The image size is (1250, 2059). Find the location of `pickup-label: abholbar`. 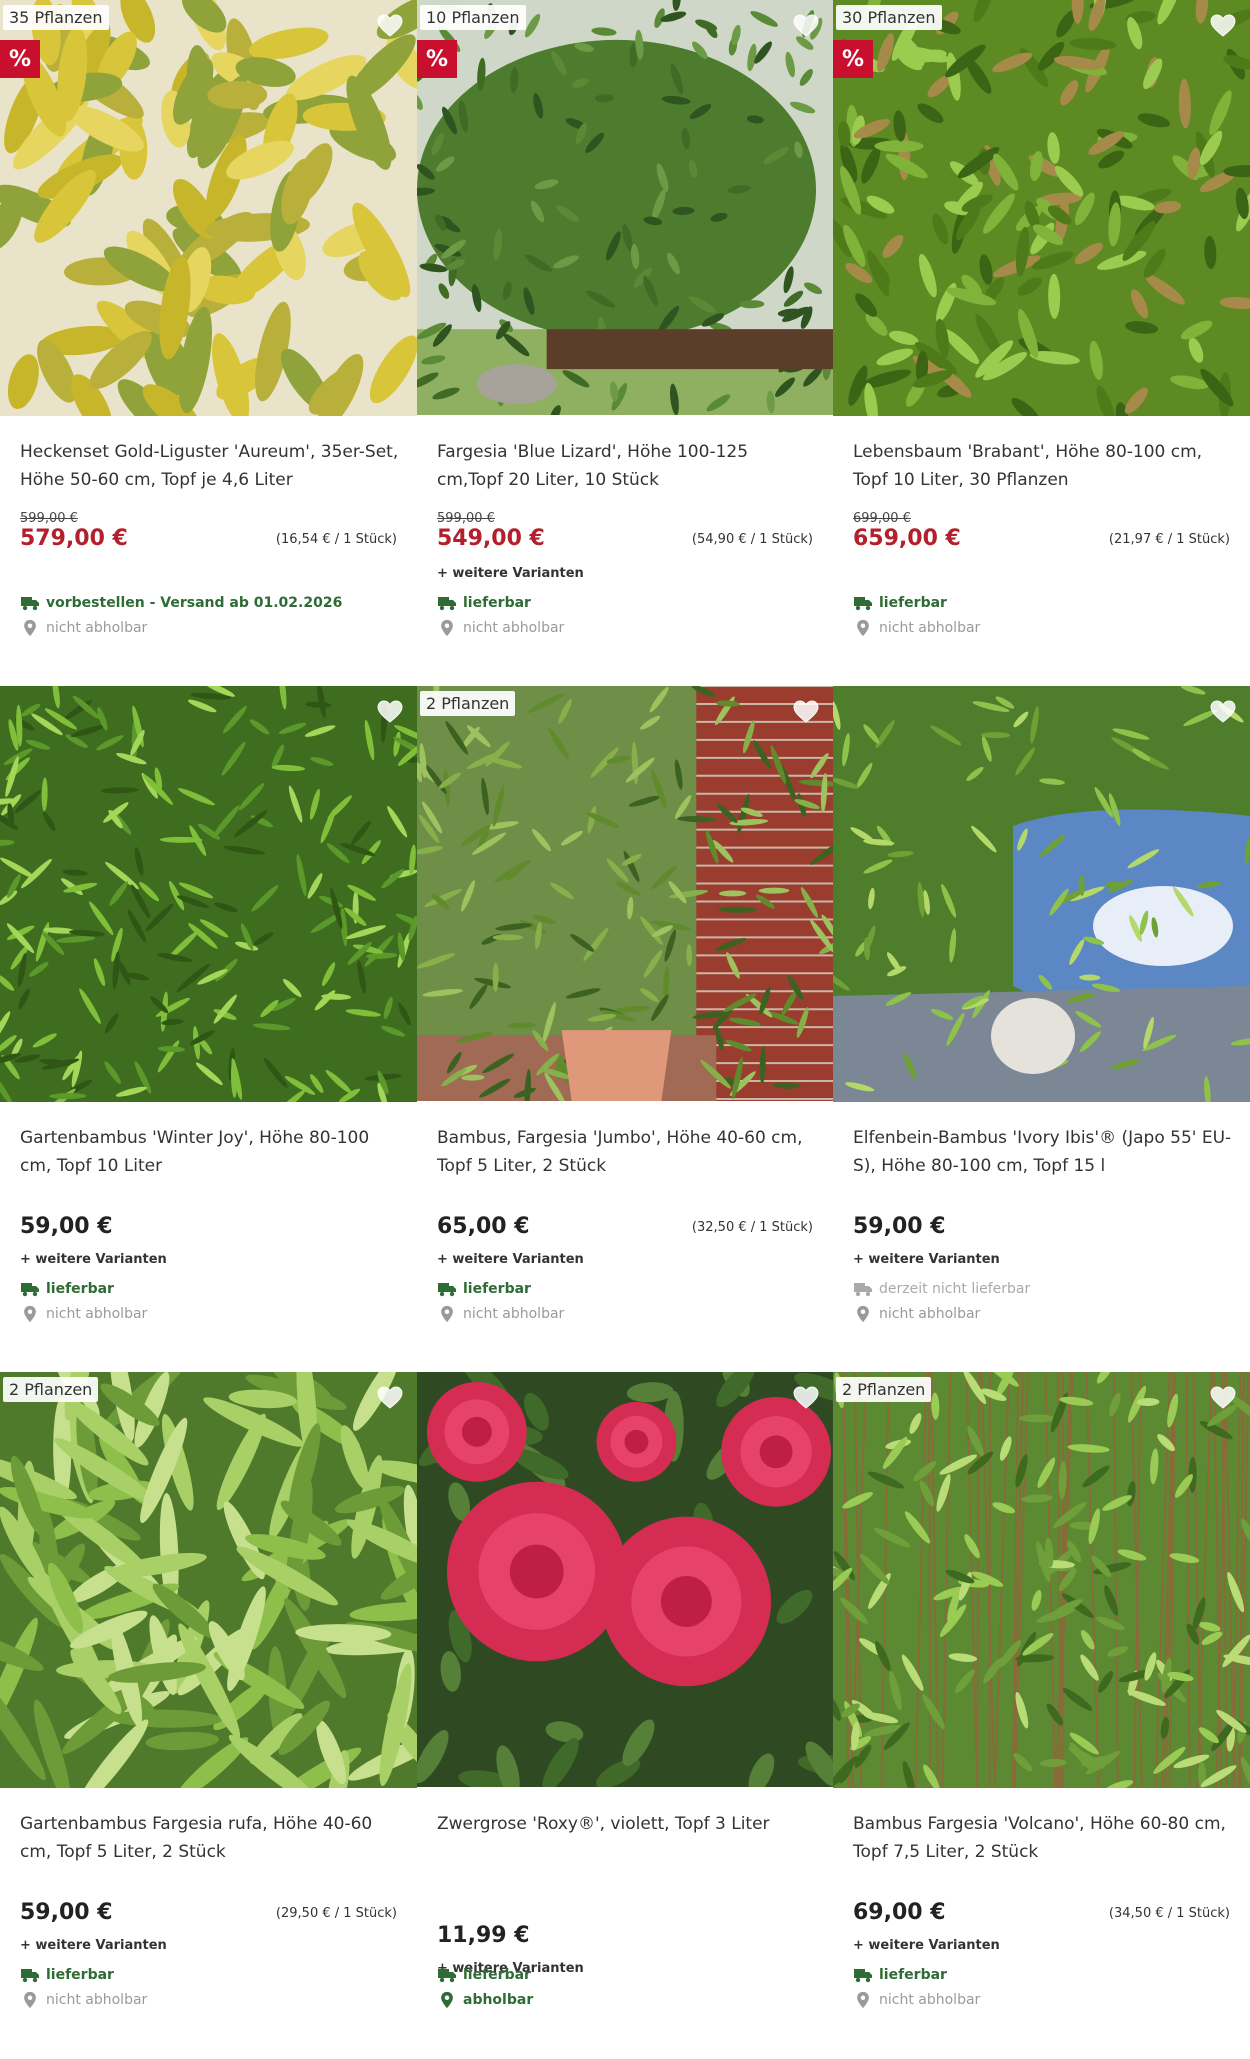

pickup-label: abholbar is located at coordinates (498, 2000).